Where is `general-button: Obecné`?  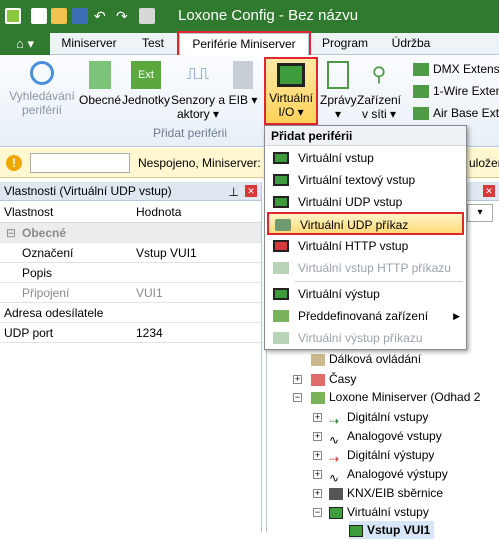
general-button: Obecné is located at coordinates (100, 93).